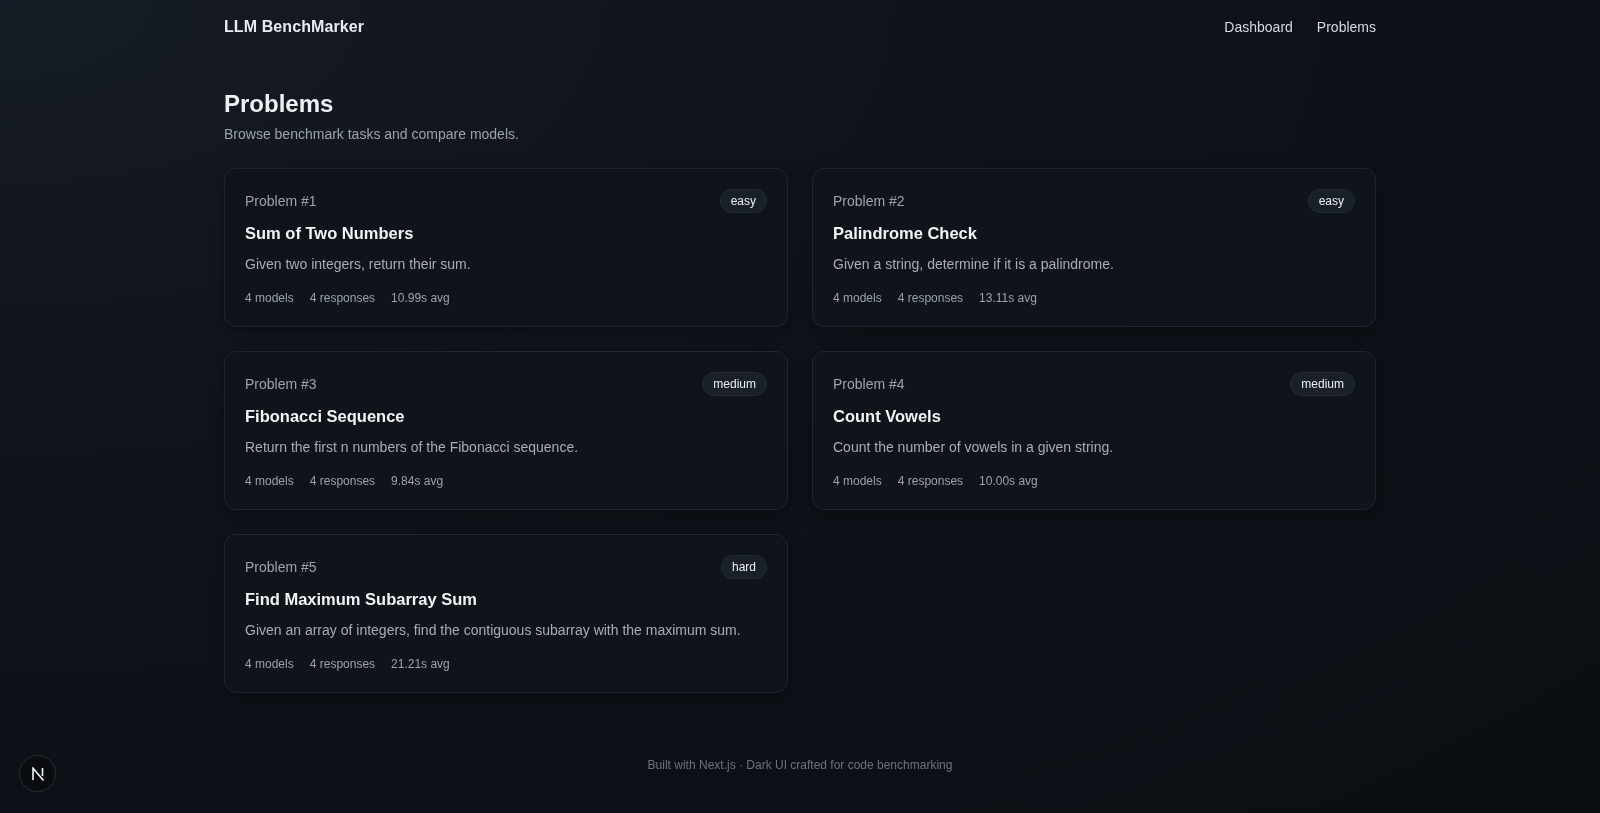  What do you see at coordinates (1094, 247) in the screenshot?
I see `problem-card: Problem #2 easy Palindrome Check Given a string, determine if it is a palindrome. 4 models 4 responses 13.11s avg` at bounding box center [1094, 247].